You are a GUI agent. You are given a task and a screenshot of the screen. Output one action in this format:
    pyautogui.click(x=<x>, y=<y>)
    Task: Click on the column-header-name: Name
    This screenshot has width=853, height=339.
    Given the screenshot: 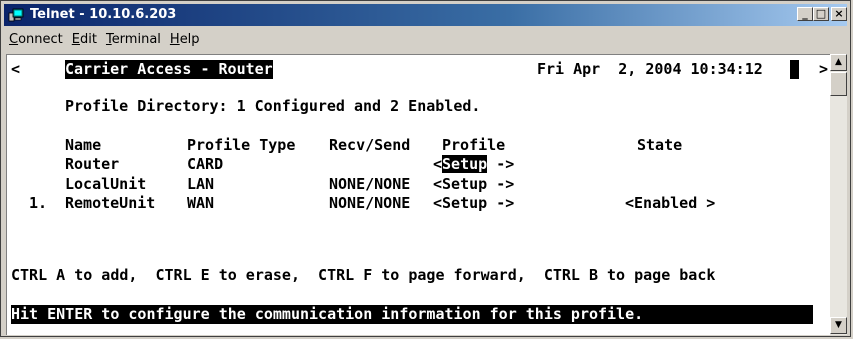 What is the action you would take?
    pyautogui.click(x=83, y=145)
    